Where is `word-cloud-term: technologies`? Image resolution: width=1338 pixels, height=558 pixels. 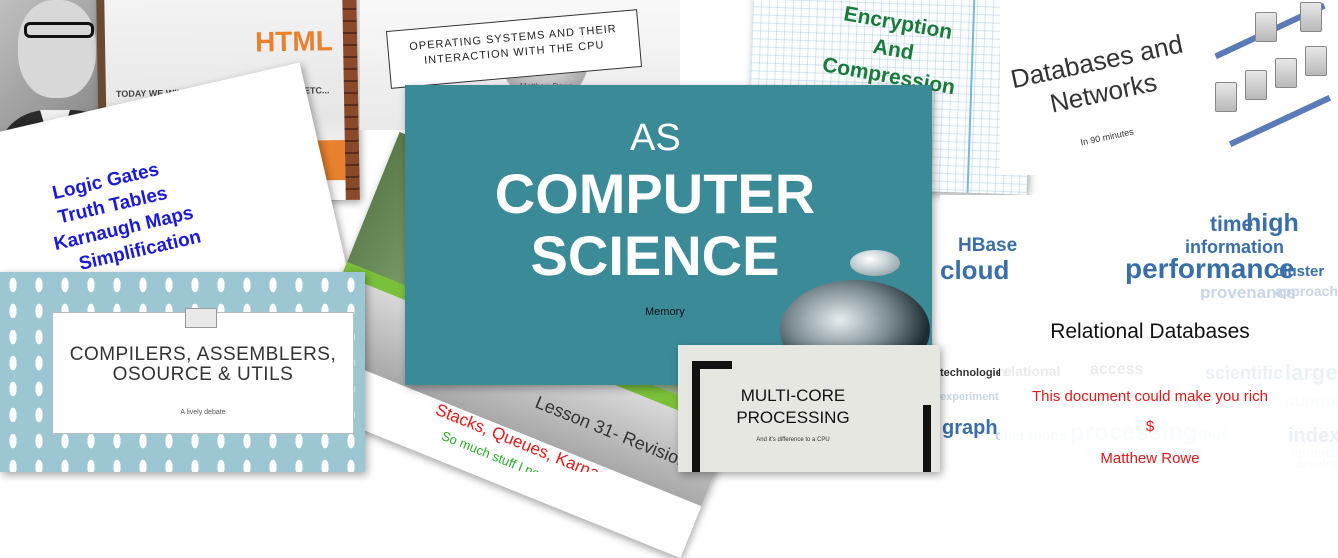 word-cloud-term: technologies is located at coordinates (974, 373).